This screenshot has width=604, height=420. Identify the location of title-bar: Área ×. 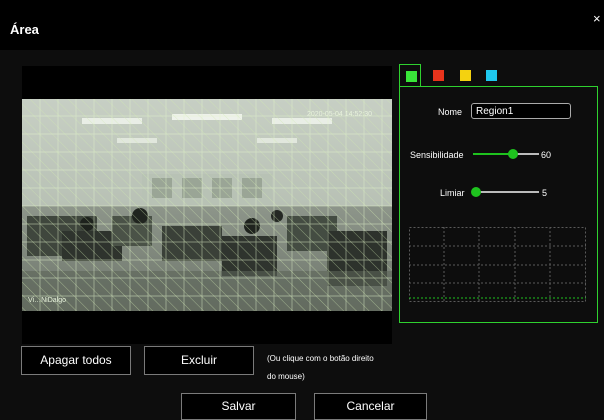
(302, 25).